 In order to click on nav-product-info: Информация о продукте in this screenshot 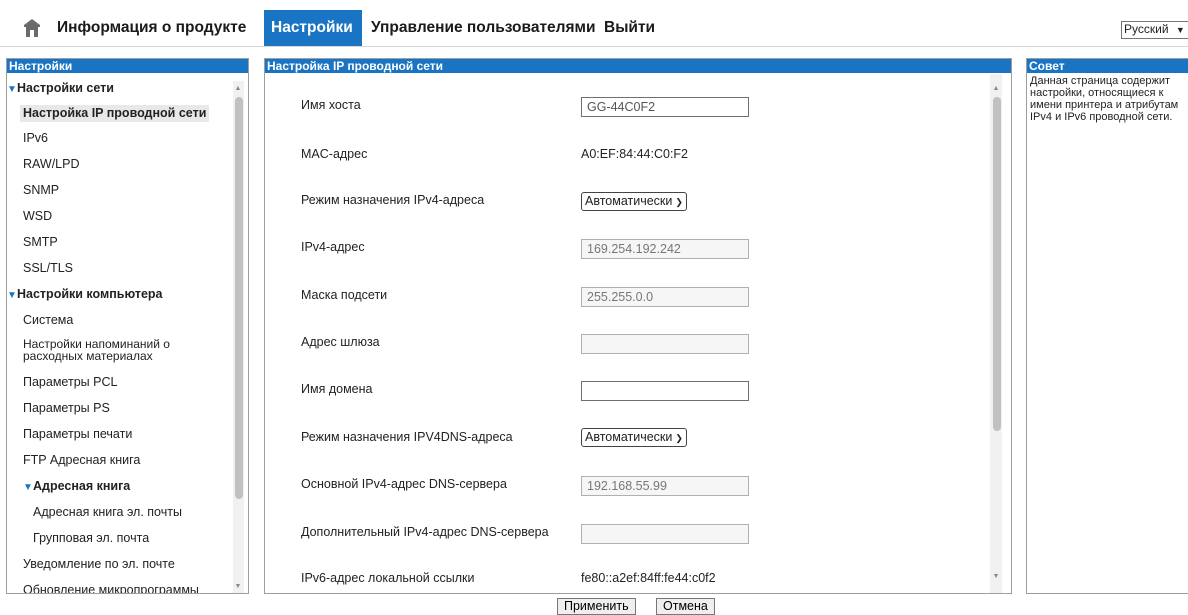, I will do `click(151, 28)`.